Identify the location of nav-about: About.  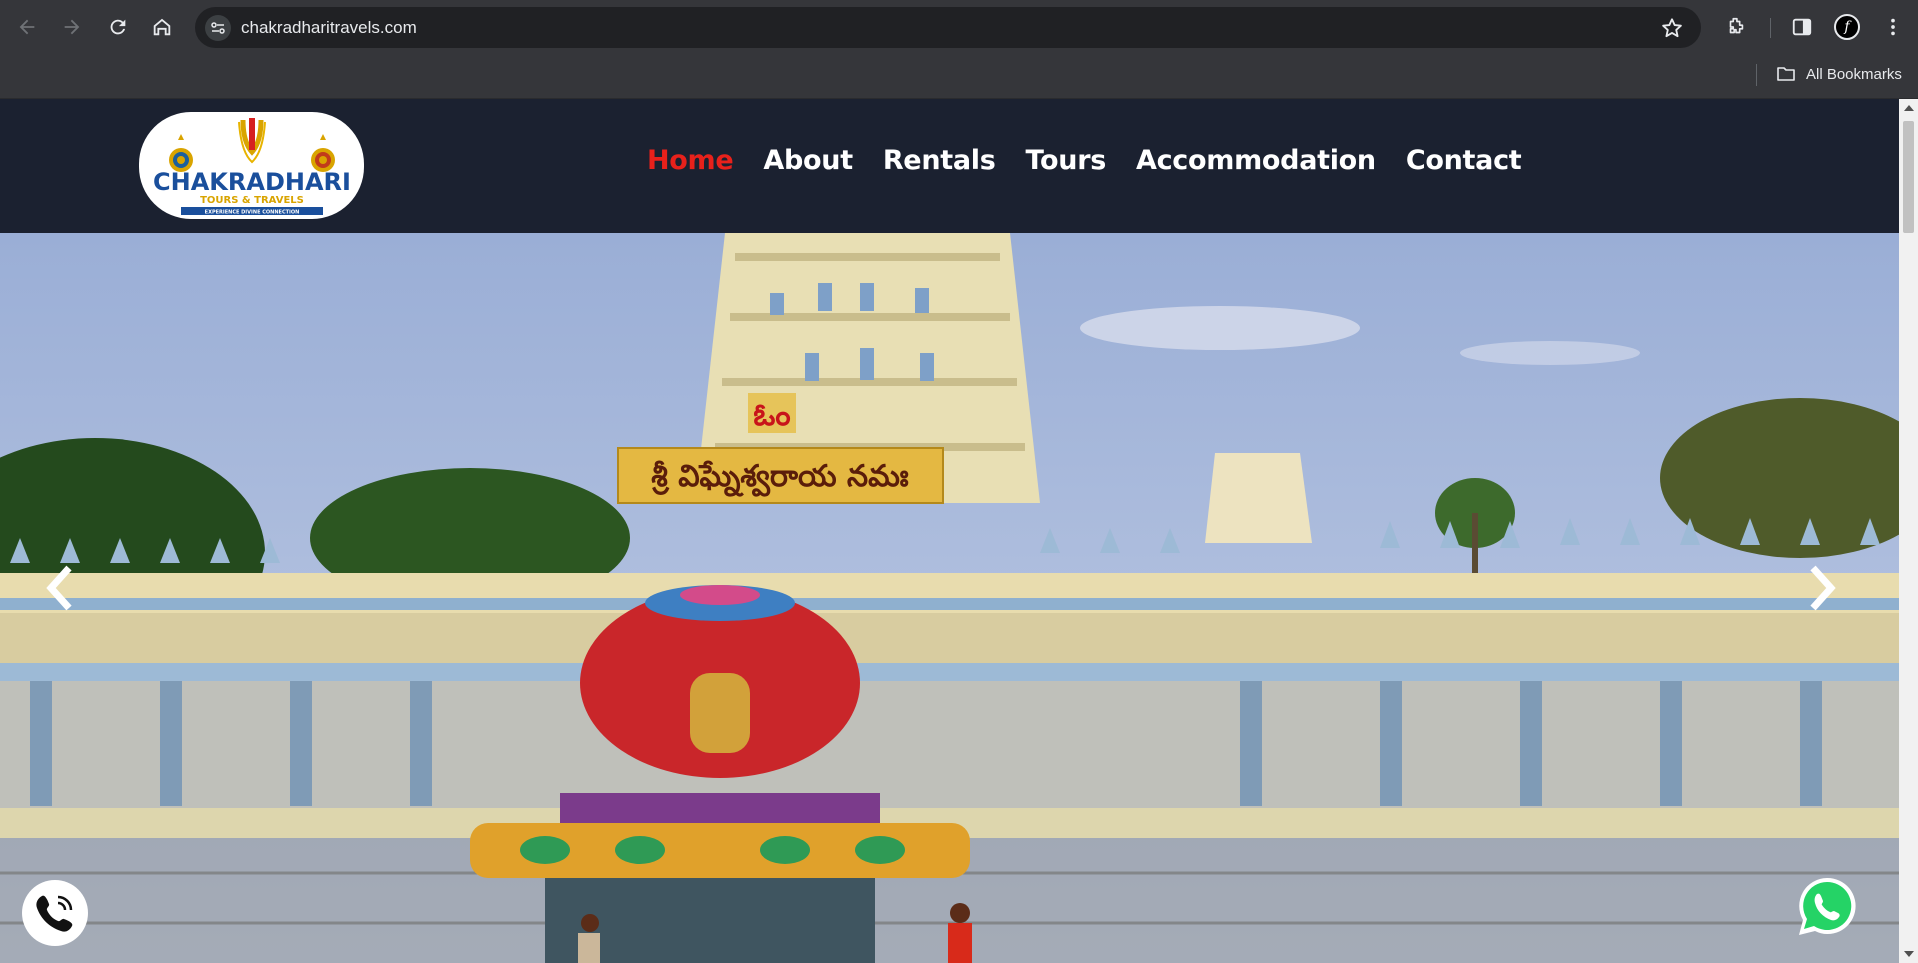
(808, 160).